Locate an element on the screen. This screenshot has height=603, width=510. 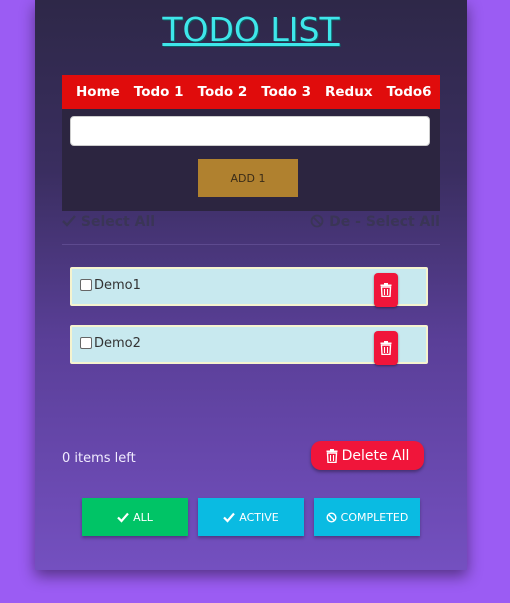
nav-item-todo-1: Todo 1 is located at coordinates (159, 92).